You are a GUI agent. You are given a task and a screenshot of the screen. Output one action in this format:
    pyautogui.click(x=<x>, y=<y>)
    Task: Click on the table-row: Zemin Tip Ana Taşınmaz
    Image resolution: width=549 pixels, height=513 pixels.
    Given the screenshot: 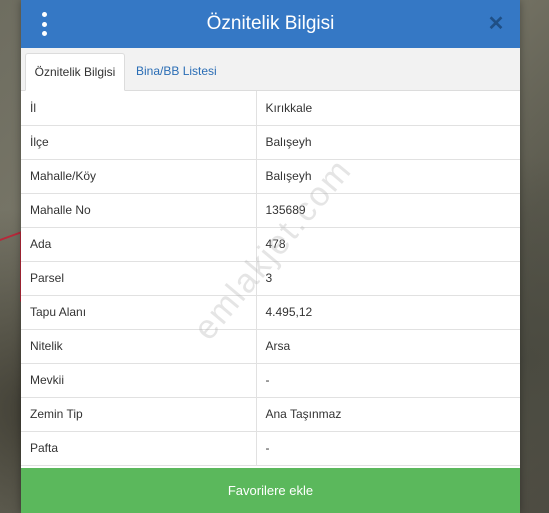 What is the action you would take?
    pyautogui.click(x=270, y=414)
    